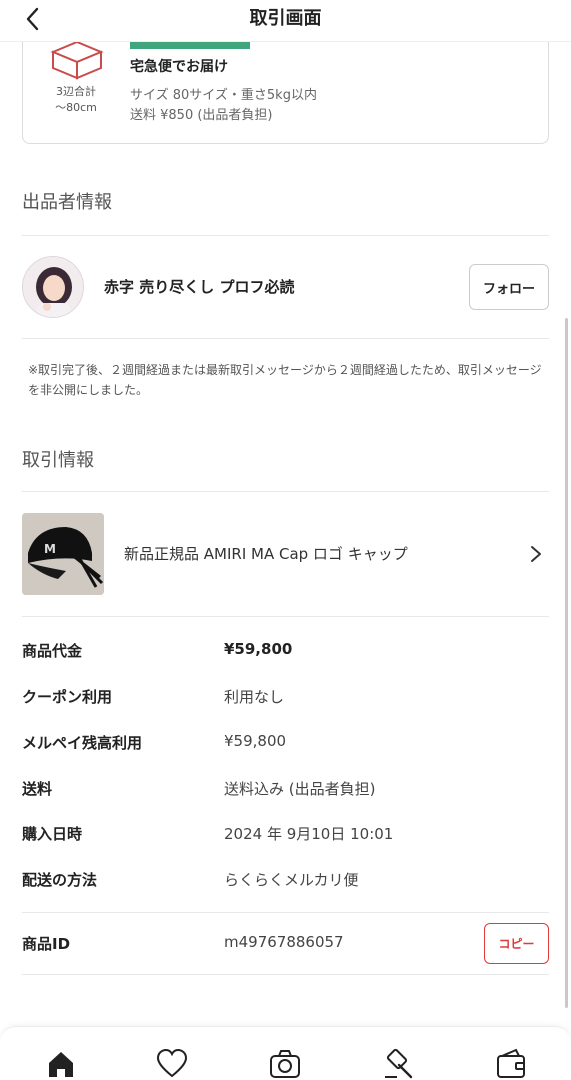 The image size is (571, 1080). What do you see at coordinates (37, 789) in the screenshot?
I see `shipping-fee-label: 送料` at bounding box center [37, 789].